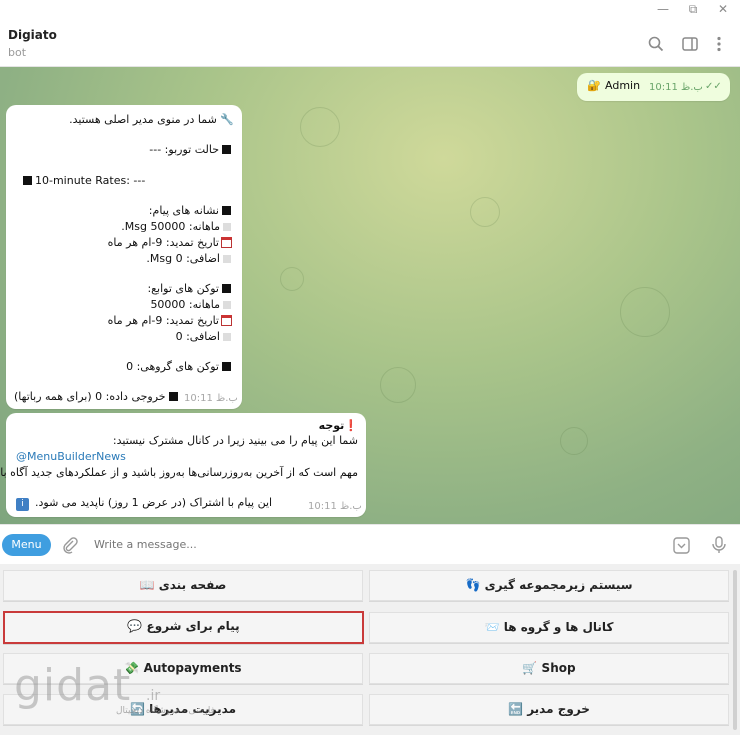 The image size is (740, 735). Describe the element at coordinates (192, 305) in the screenshot. I see `message-line: ماهانه: 50000` at that location.